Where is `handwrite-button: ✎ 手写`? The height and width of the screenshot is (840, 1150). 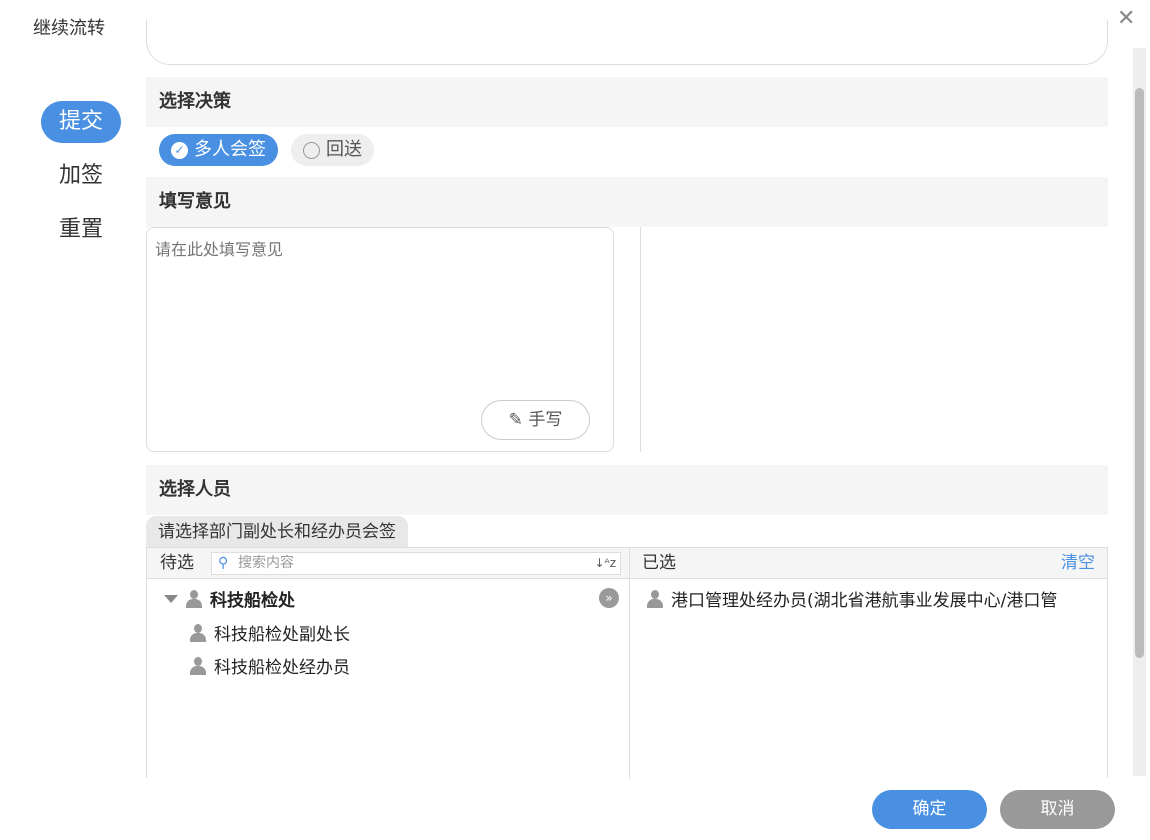 handwrite-button: ✎ 手写 is located at coordinates (535, 420).